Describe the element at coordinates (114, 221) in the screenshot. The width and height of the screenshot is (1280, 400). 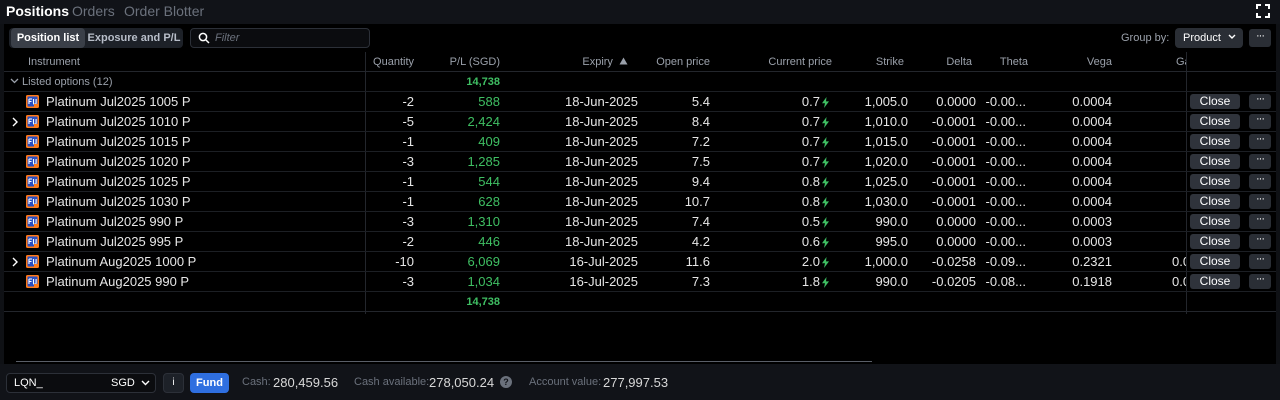
I see `instrument-cell: Platinum Jul2025 990 P` at that location.